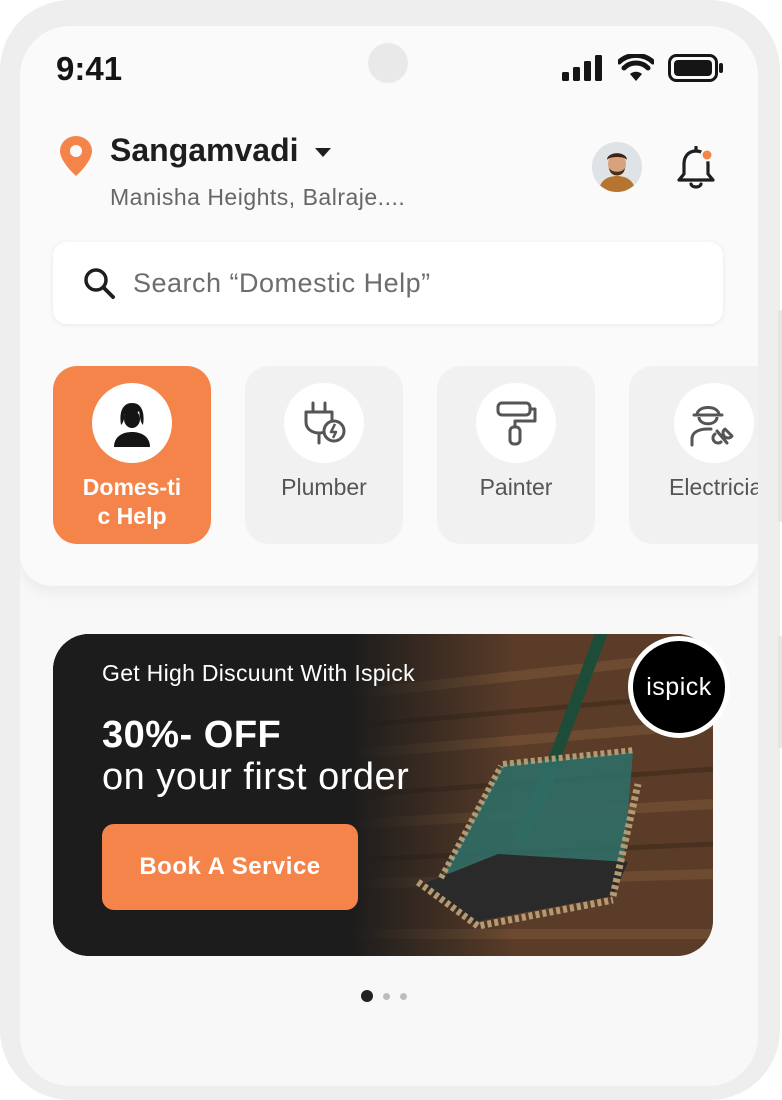 The height and width of the screenshot is (1100, 782). I want to click on category-plumber: Plumber, so click(324, 455).